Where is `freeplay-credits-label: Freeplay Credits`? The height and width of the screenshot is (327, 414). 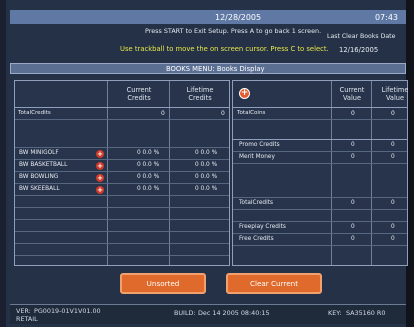
freeplay-credits-label: Freeplay Credits is located at coordinates (262, 227).